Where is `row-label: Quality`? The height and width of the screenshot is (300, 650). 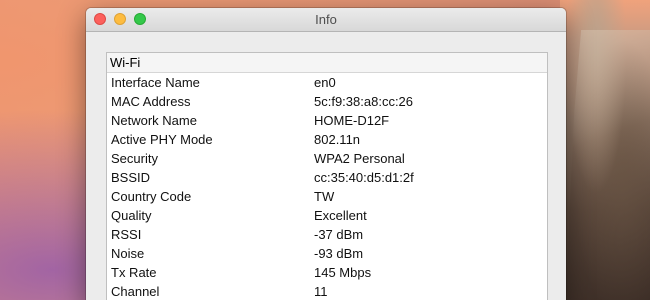 row-label: Quality is located at coordinates (131, 215).